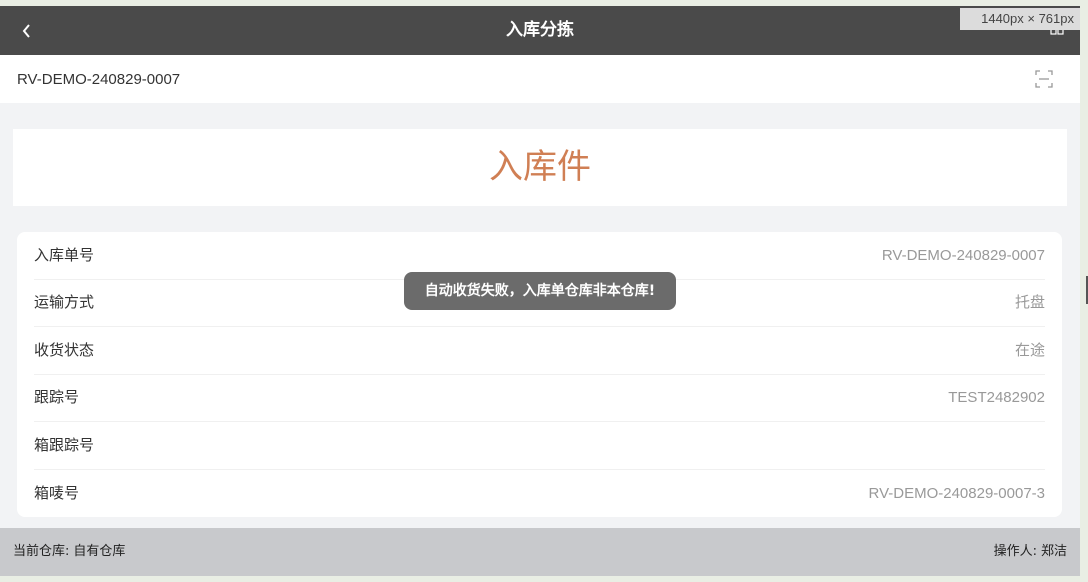 Image resolution: width=1088 pixels, height=582 pixels. Describe the element at coordinates (1044, 79) in the screenshot. I see `scan-icon` at that location.